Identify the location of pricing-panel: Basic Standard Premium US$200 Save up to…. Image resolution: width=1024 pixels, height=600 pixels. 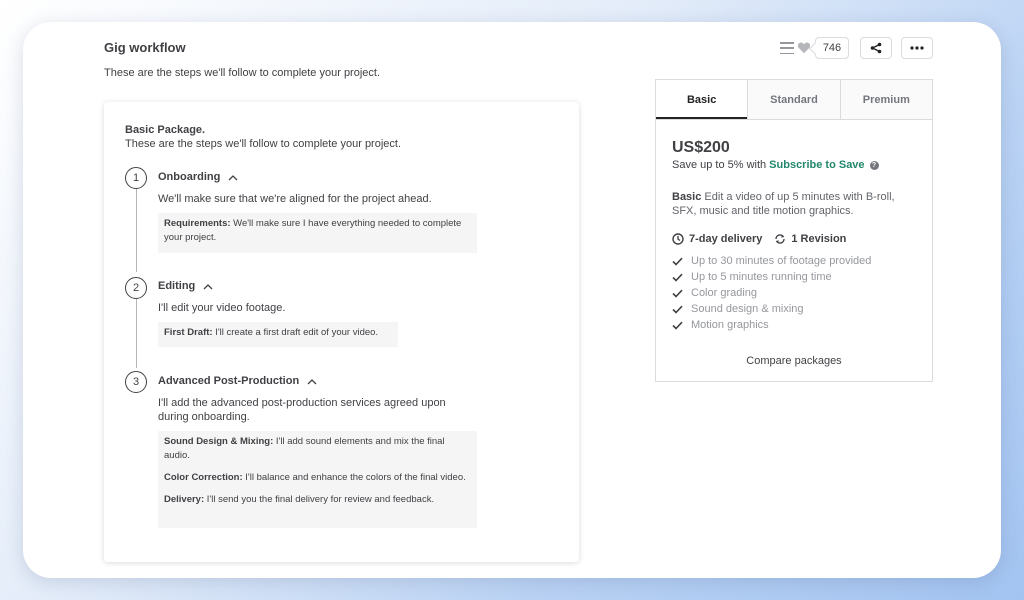
(794, 230).